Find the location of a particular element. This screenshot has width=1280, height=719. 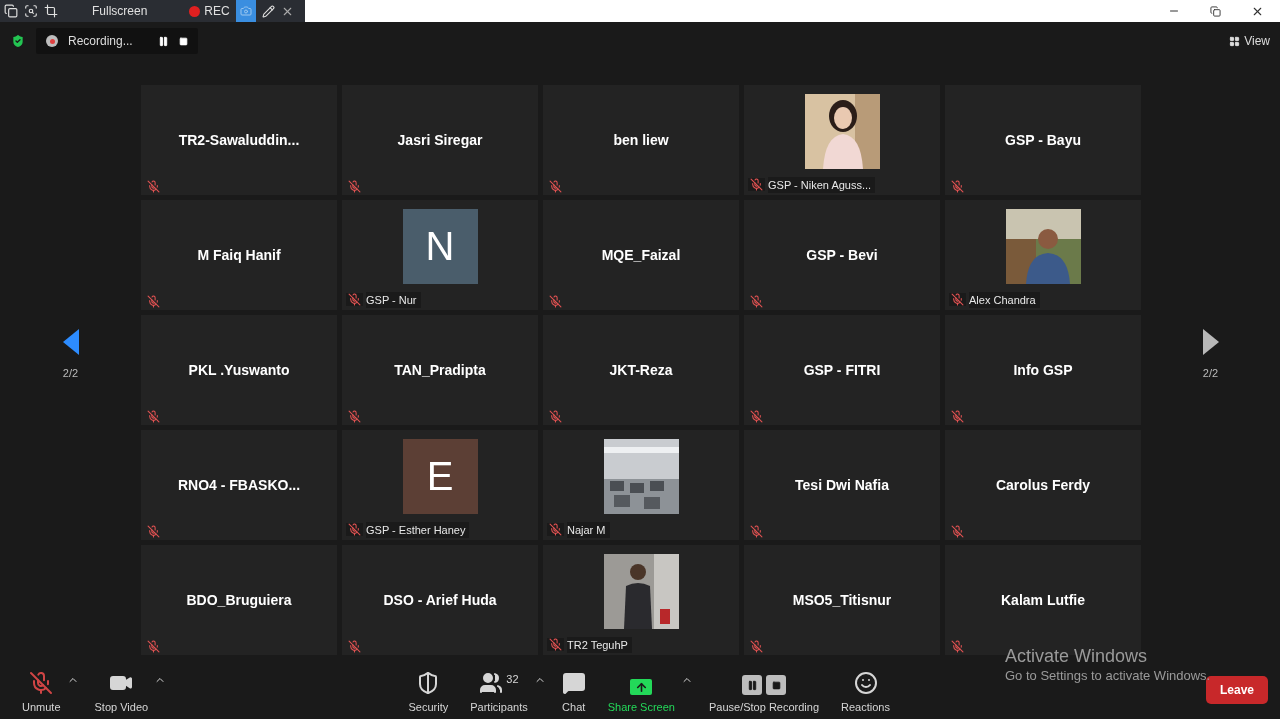

video-tile: JKT-Reza is located at coordinates (641, 370).